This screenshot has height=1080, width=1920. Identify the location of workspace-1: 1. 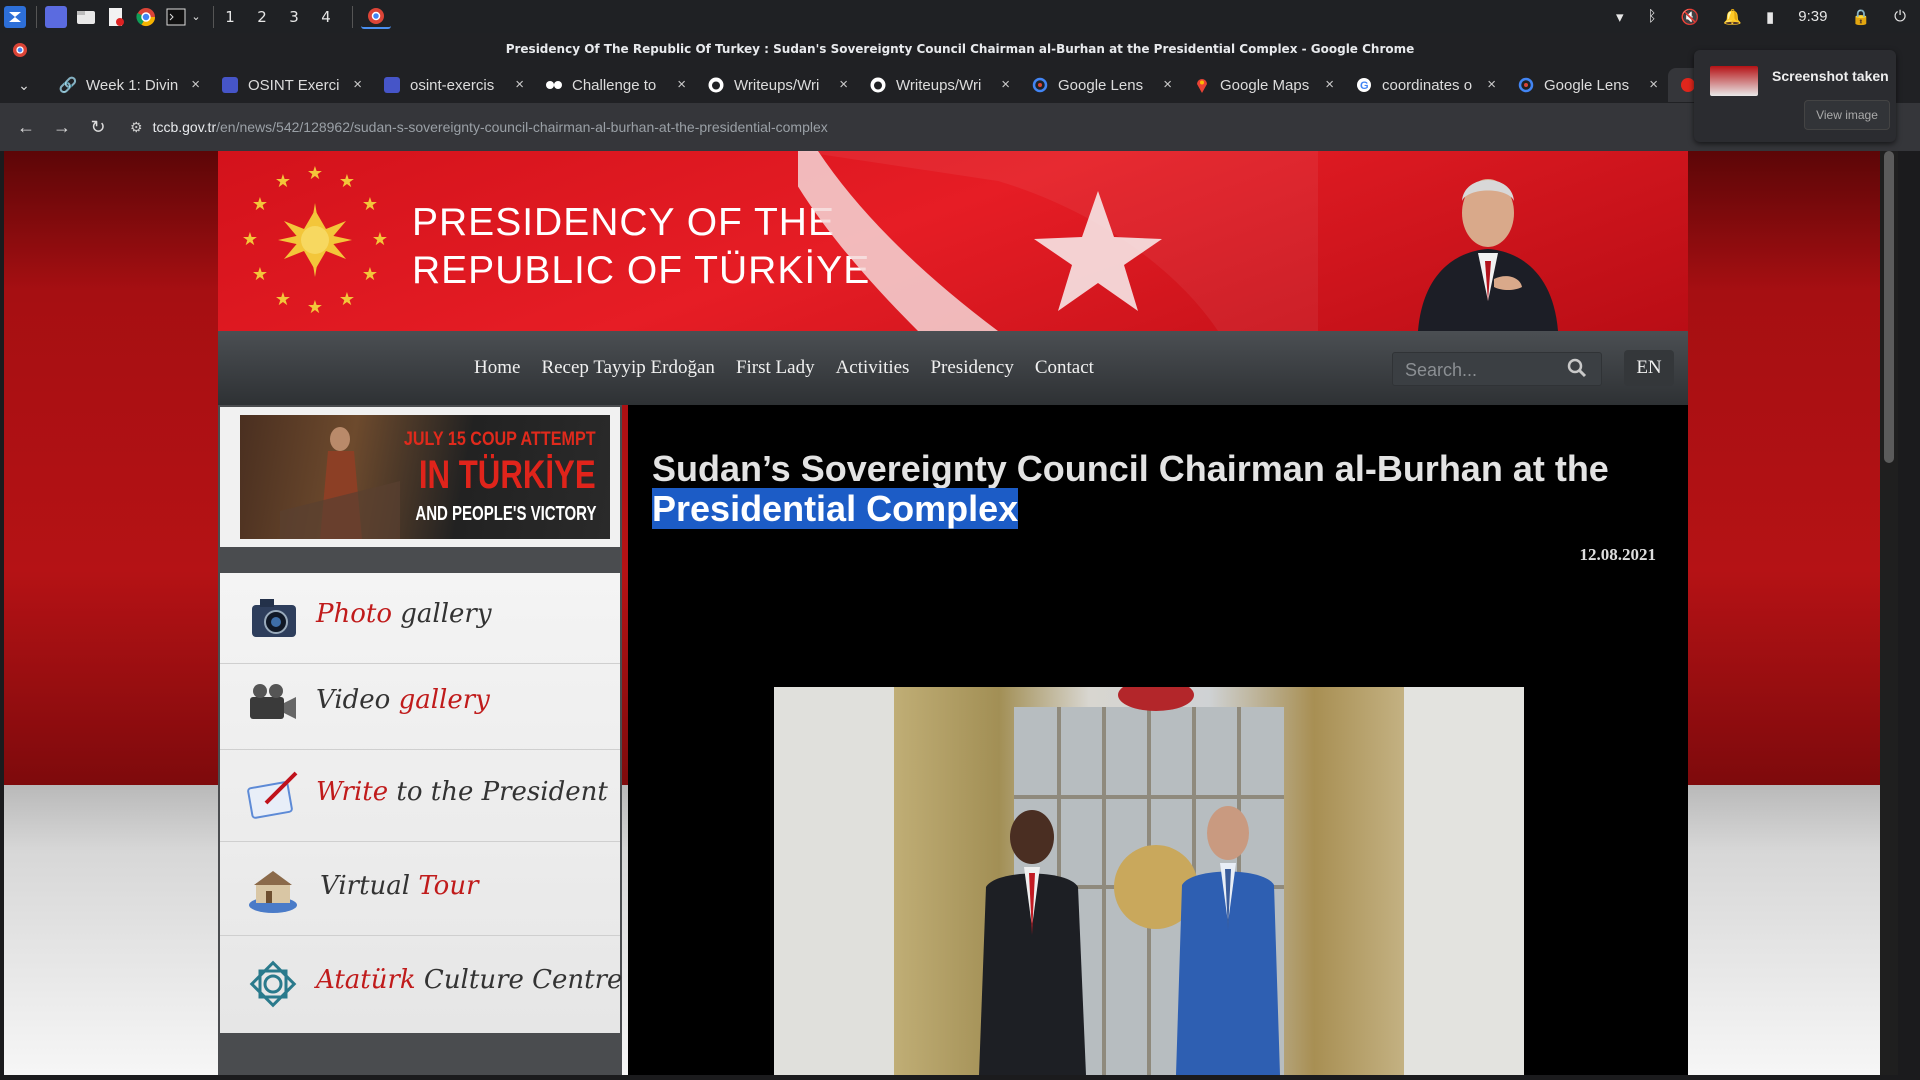
(230, 17).